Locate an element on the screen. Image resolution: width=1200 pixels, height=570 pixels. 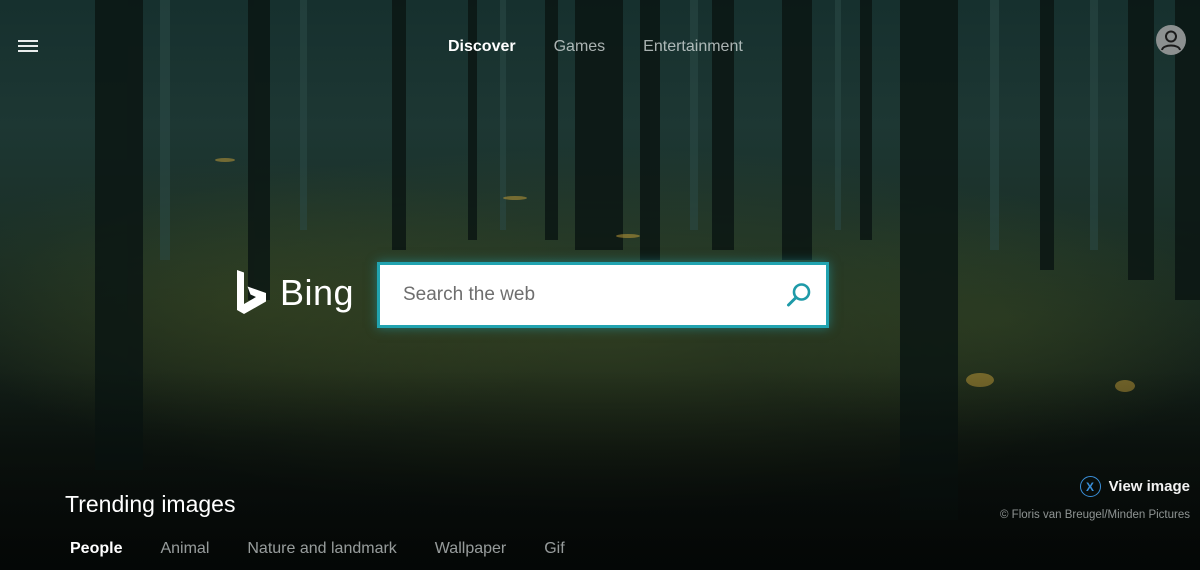
user-avatar-icon is located at coordinates (1171, 40).